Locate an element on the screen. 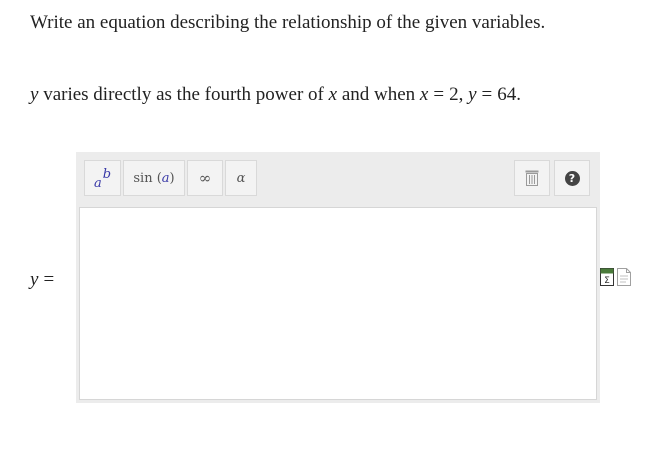 The height and width of the screenshot is (463, 669). trig-function-button: sin (a) is located at coordinates (154, 178).